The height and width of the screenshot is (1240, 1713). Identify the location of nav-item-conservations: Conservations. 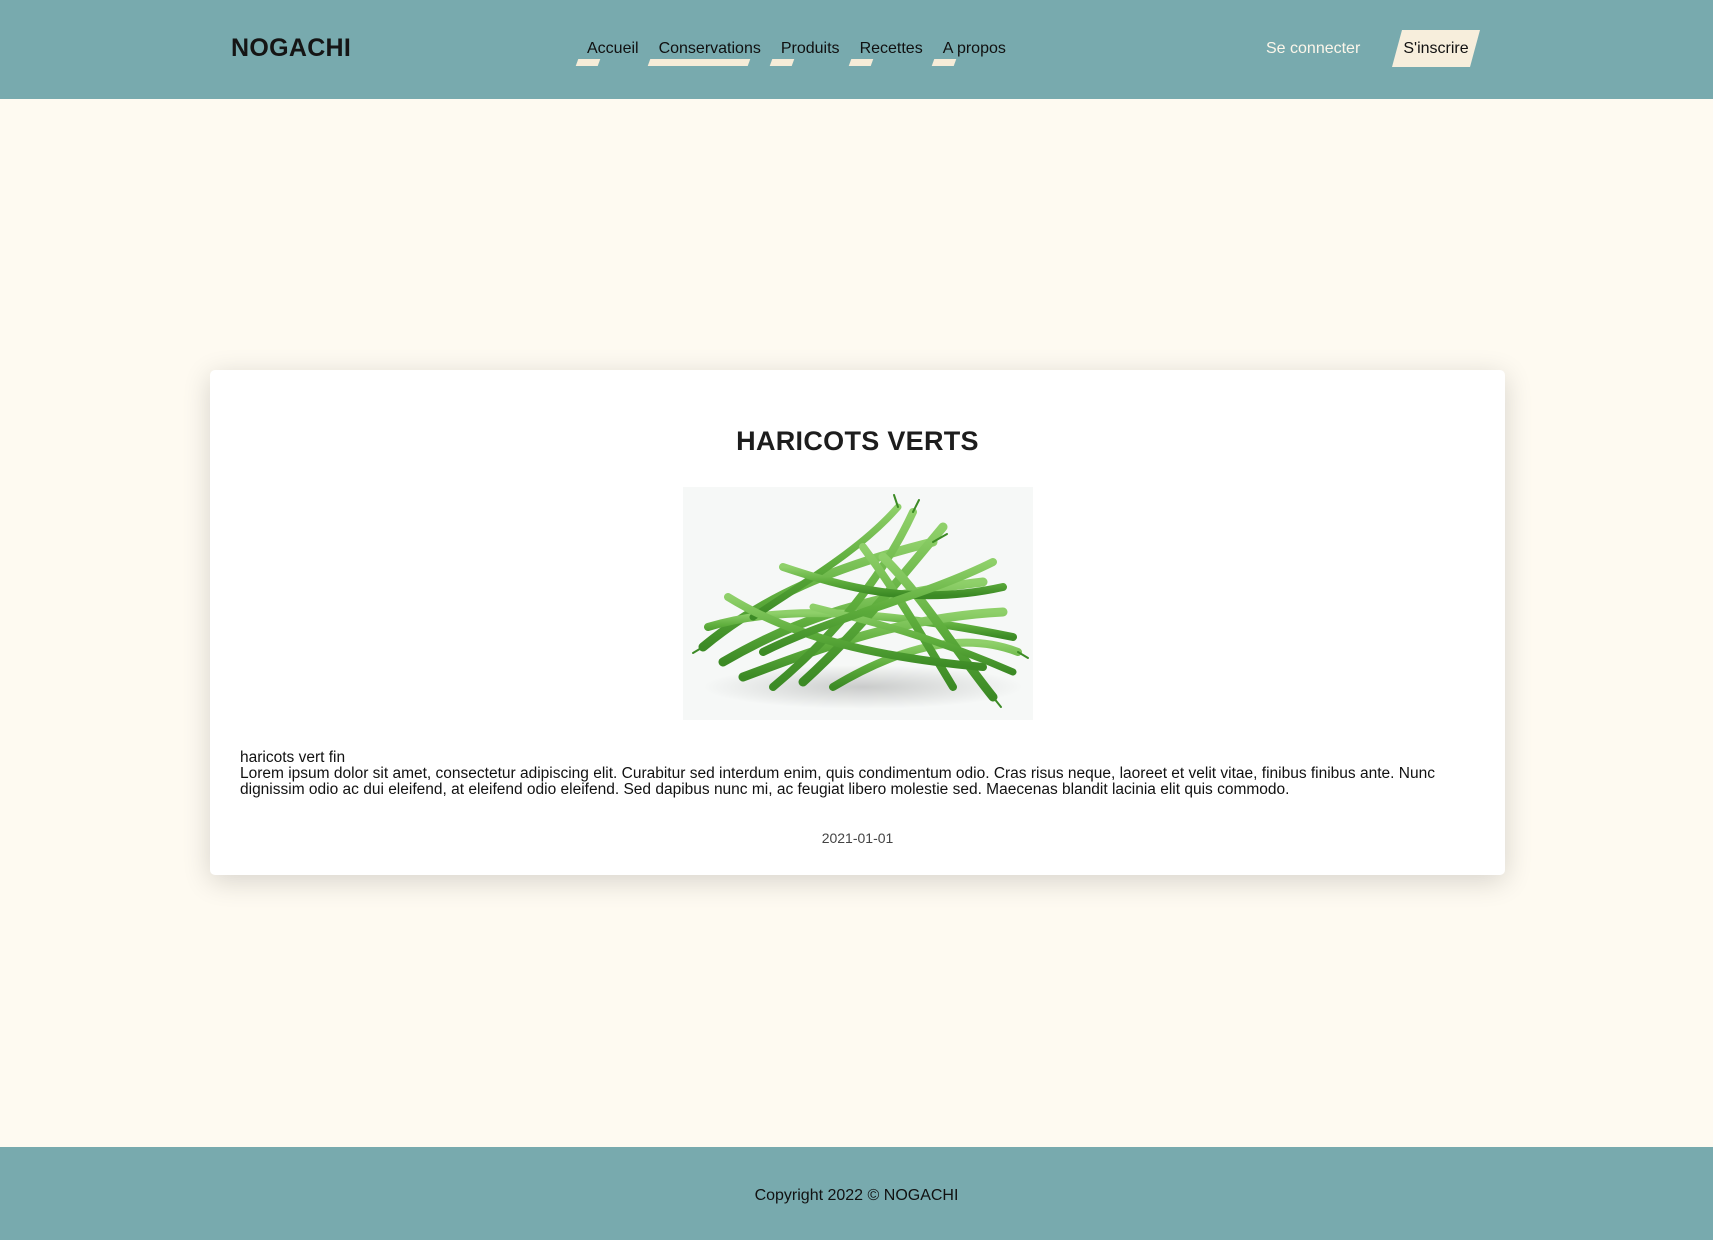
(709, 52).